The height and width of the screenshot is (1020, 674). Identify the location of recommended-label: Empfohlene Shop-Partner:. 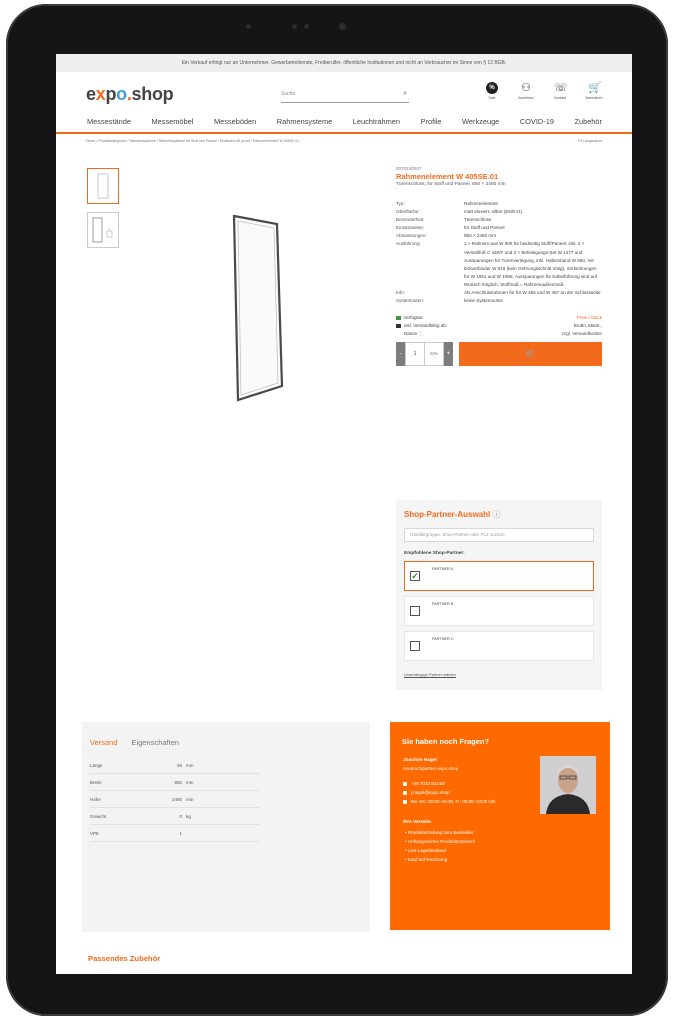
(434, 553).